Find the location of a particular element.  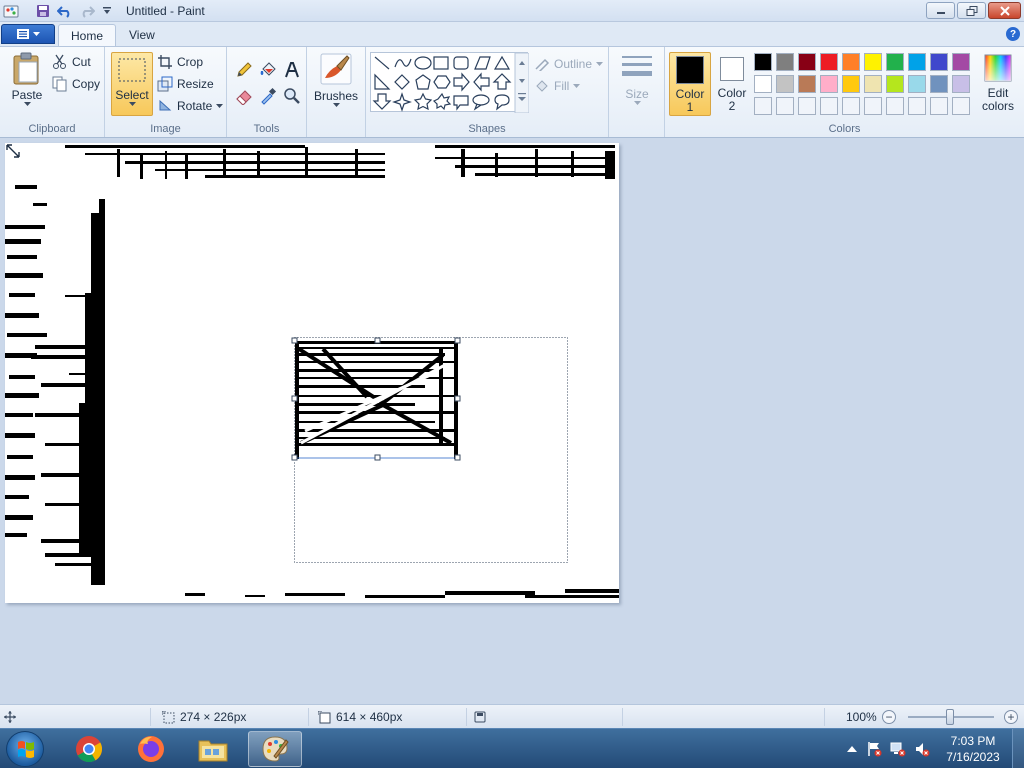

taskbar-explorer is located at coordinates (213, 749).